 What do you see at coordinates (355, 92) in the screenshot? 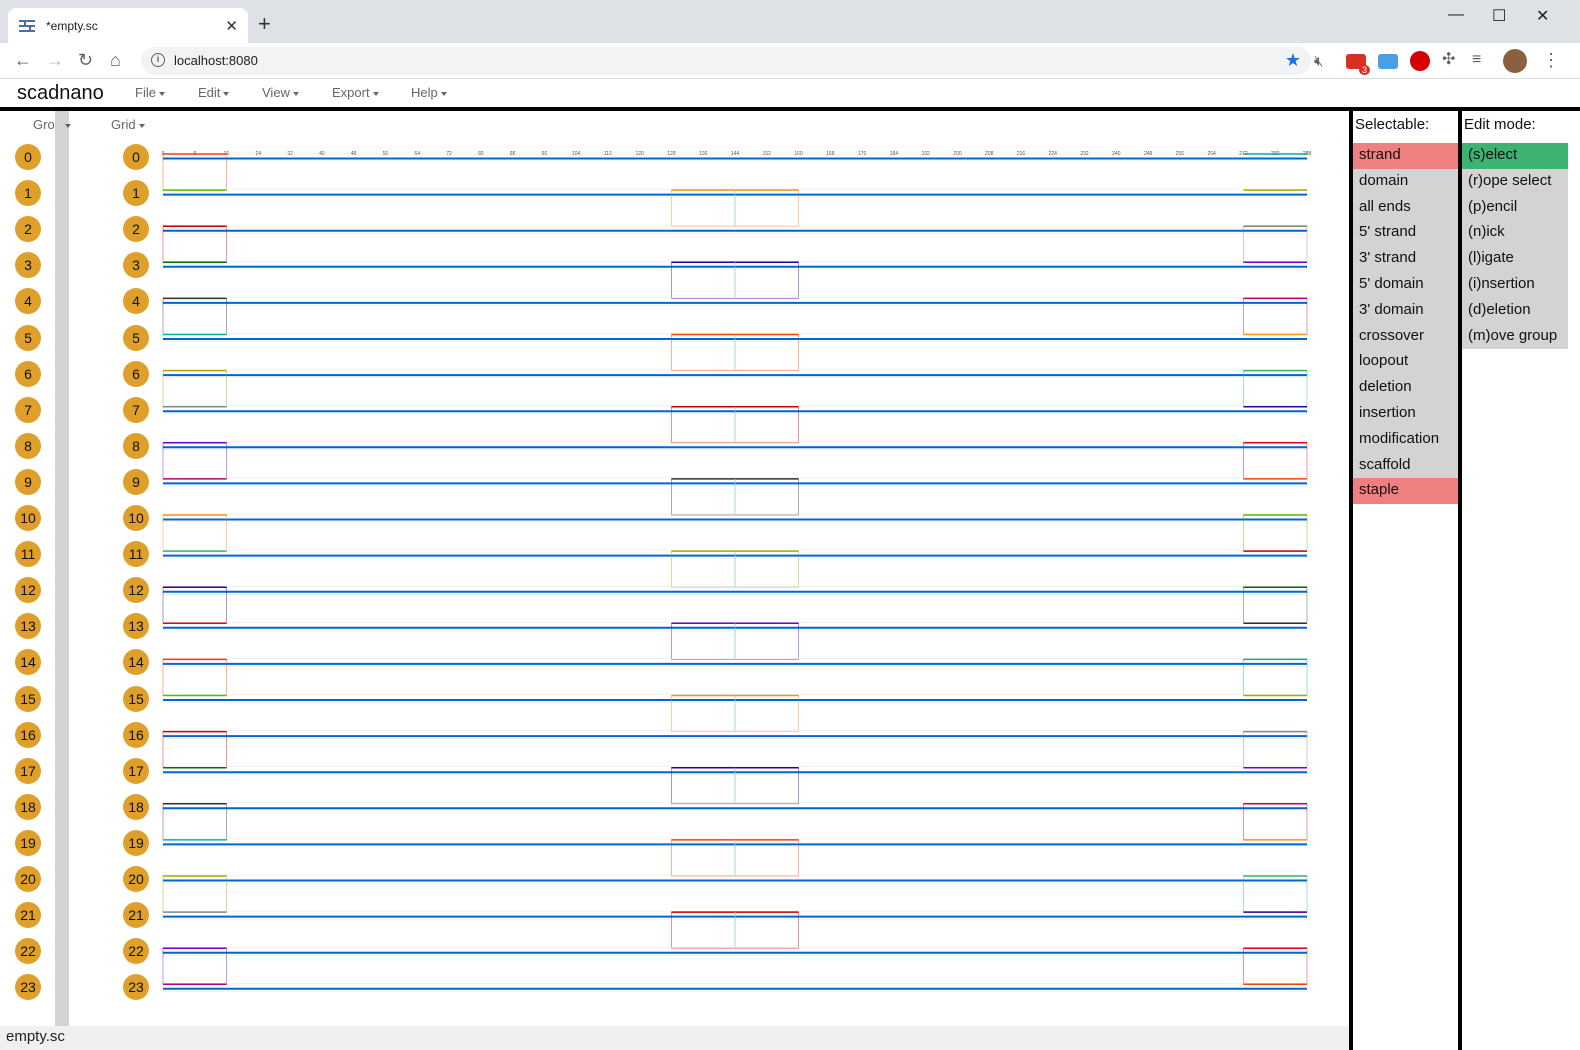
I see `menu-export: Export` at bounding box center [355, 92].